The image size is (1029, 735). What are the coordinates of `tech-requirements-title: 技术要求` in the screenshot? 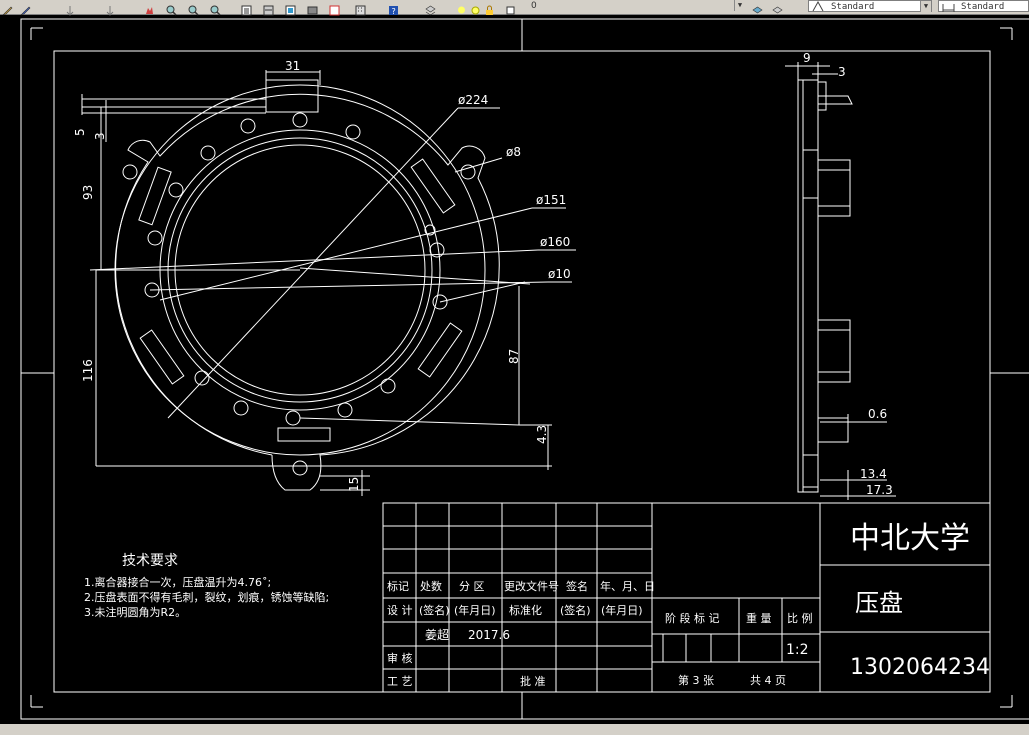 It's located at (150, 561).